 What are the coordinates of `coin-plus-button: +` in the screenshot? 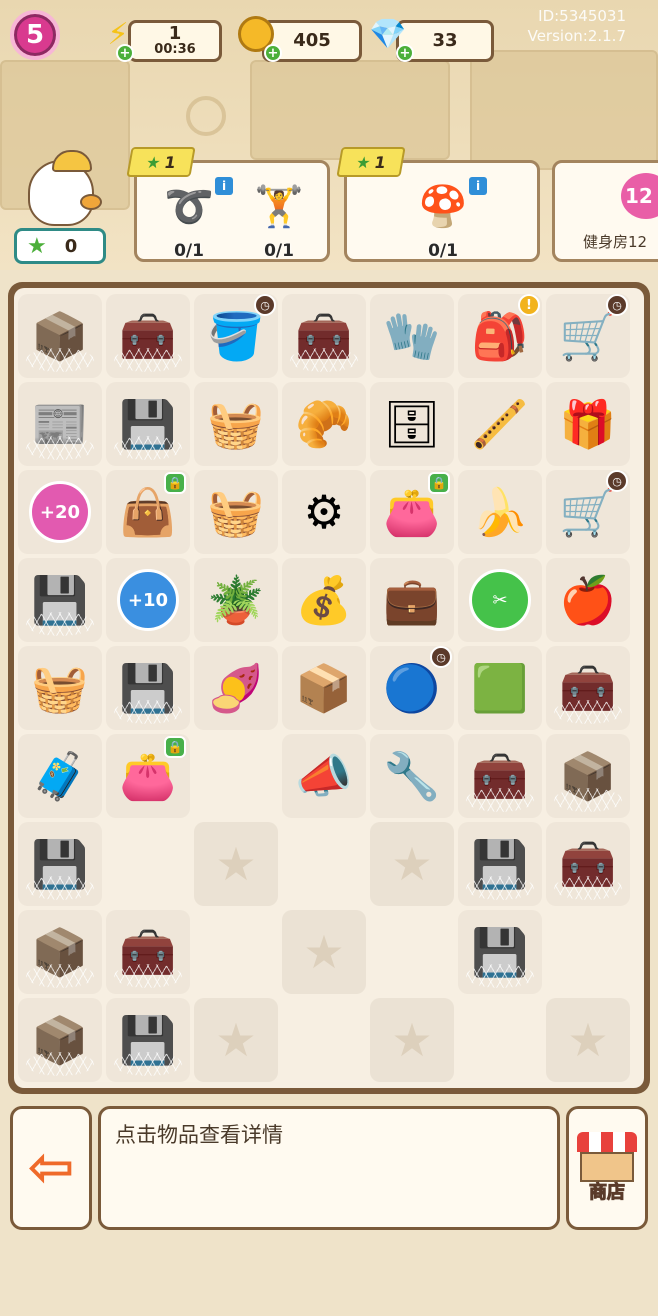 It's located at (273, 53).